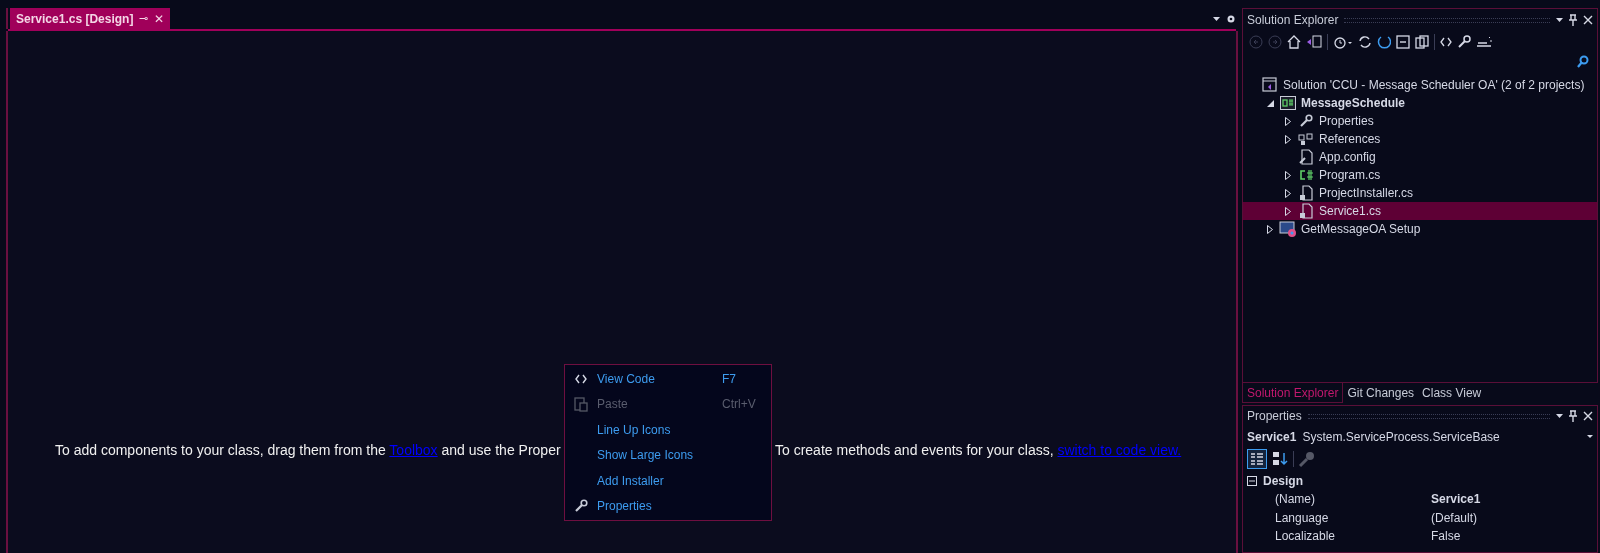  What do you see at coordinates (1288, 103) in the screenshot?
I see `csharp-project-icon` at bounding box center [1288, 103].